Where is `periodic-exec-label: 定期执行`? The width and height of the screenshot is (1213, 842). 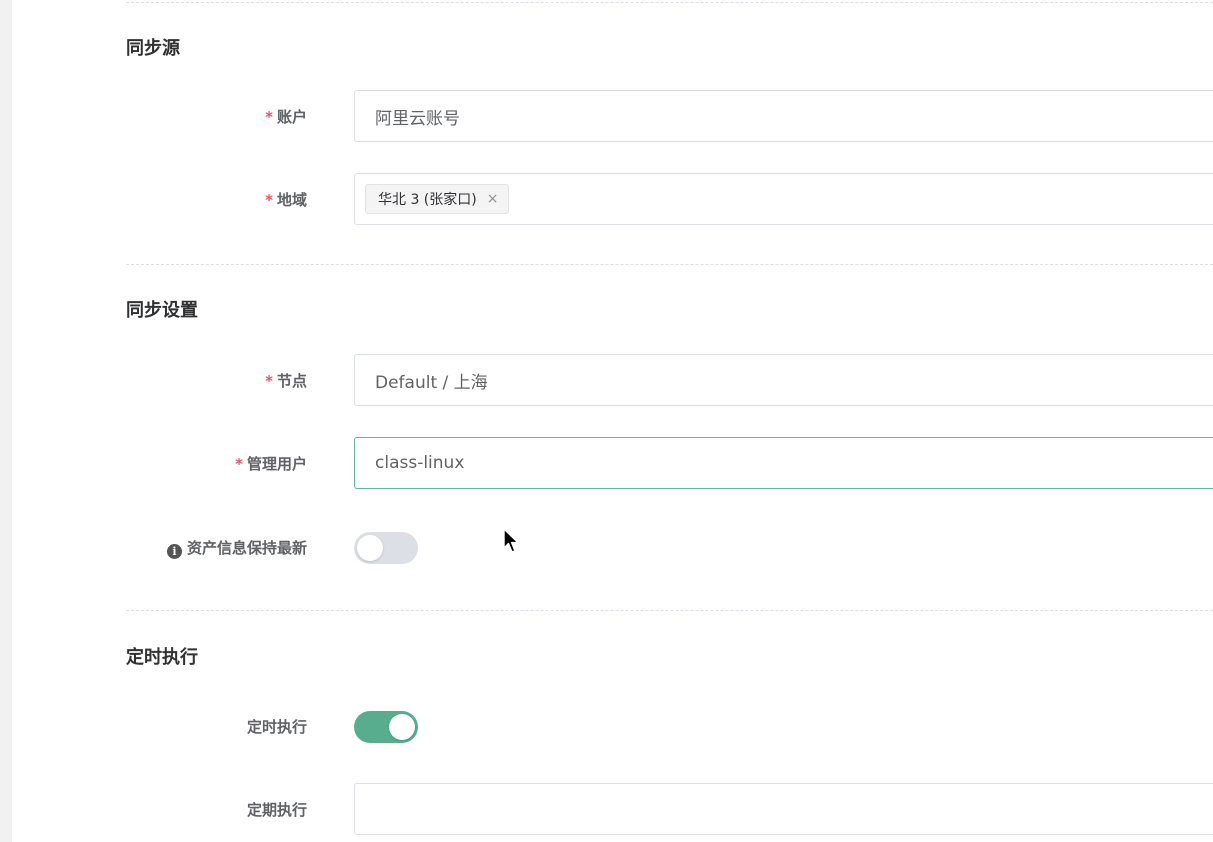
periodic-exec-label: 定期执行 is located at coordinates (277, 810).